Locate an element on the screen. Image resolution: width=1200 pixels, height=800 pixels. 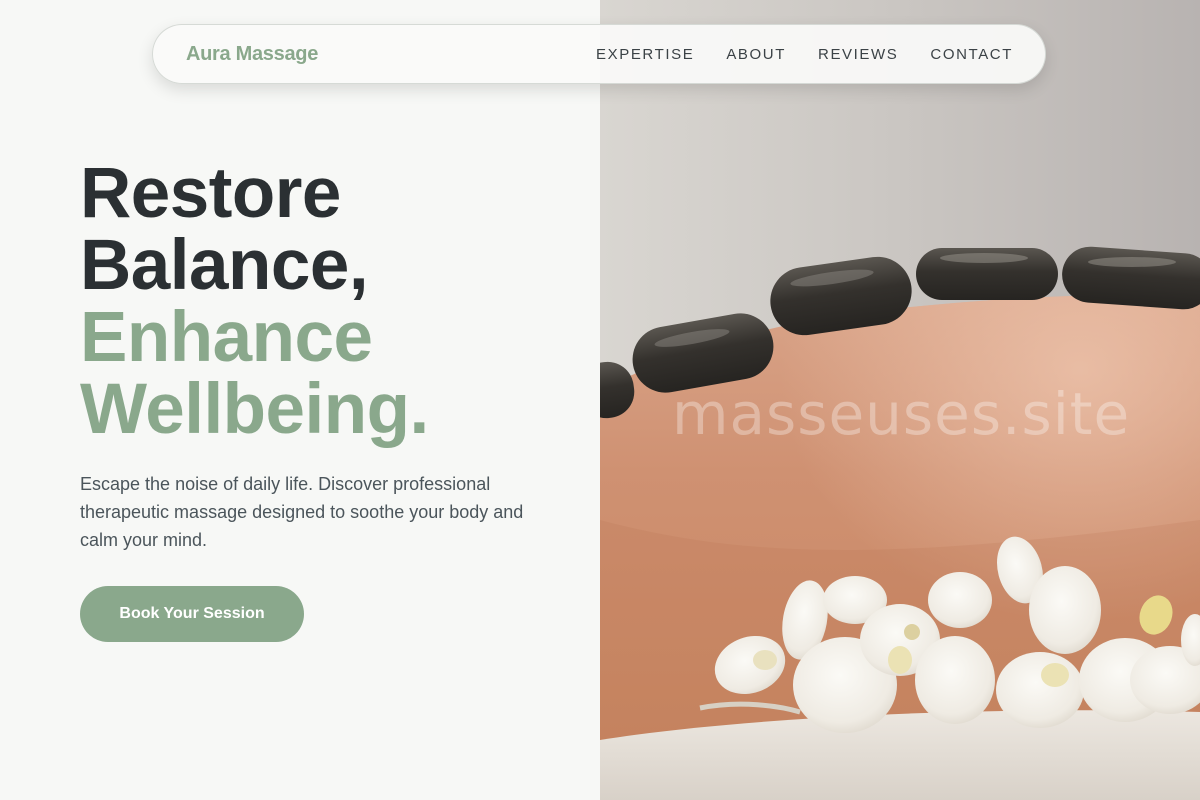
nav-link-about: ABOUT is located at coordinates (756, 54).